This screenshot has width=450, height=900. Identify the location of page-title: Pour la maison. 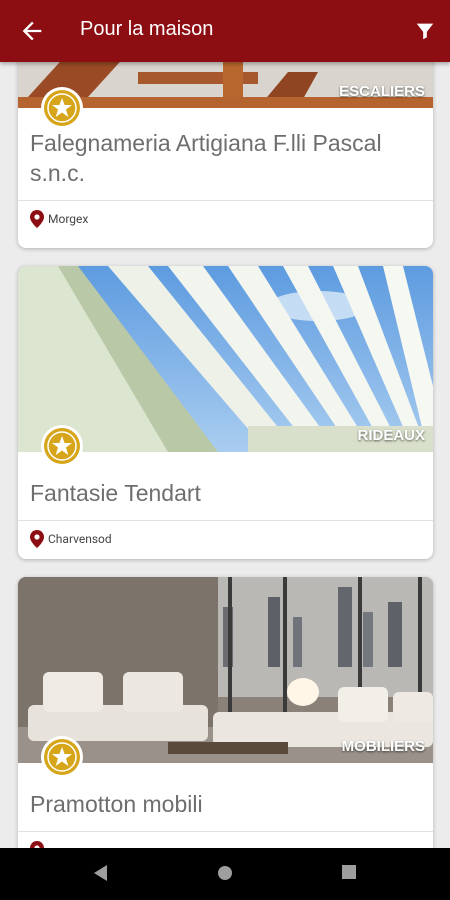
(147, 29).